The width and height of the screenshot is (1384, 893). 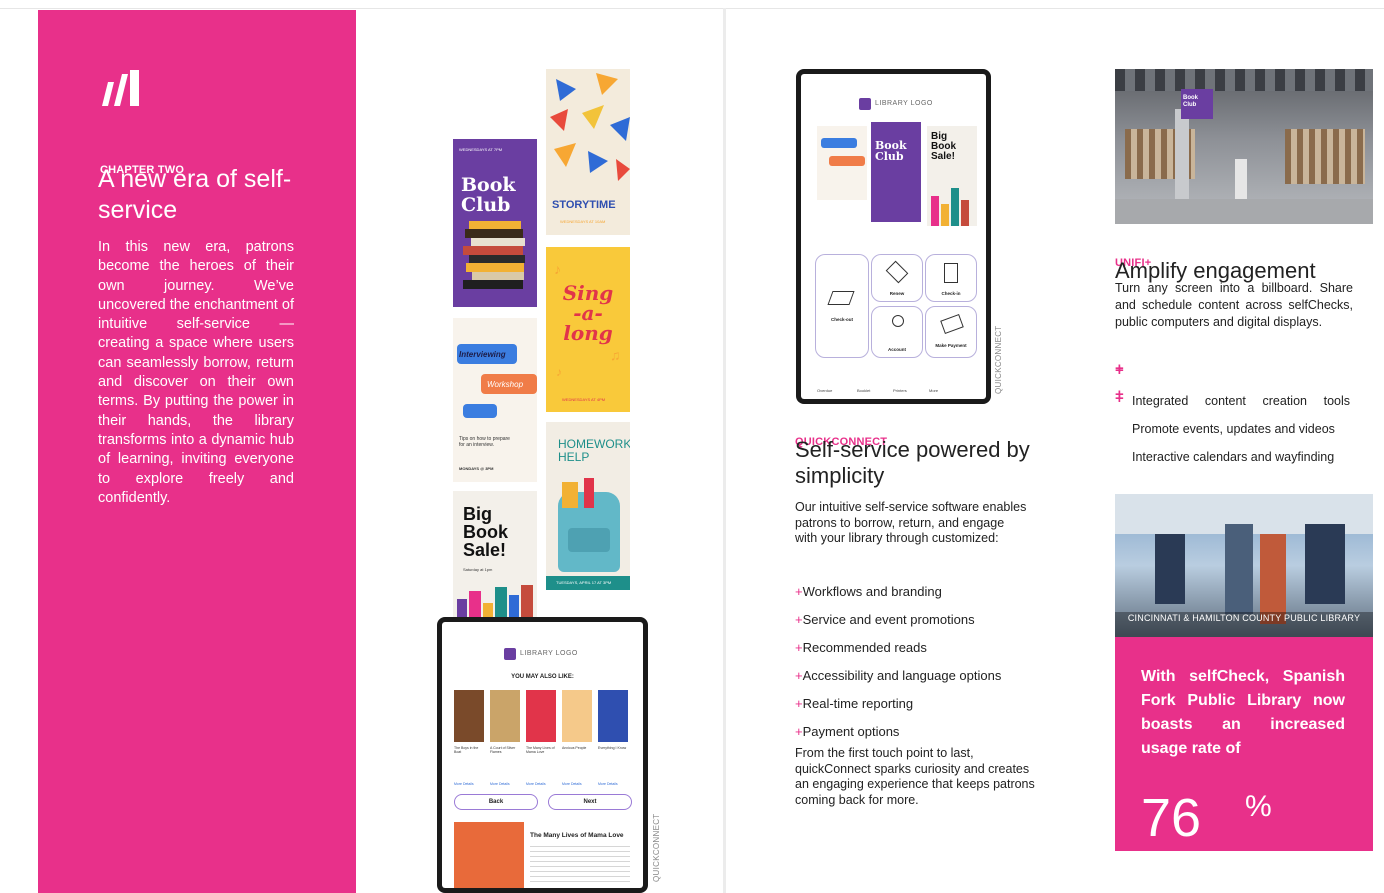 I want to click on book-spines-illustration, so click(x=495, y=602).